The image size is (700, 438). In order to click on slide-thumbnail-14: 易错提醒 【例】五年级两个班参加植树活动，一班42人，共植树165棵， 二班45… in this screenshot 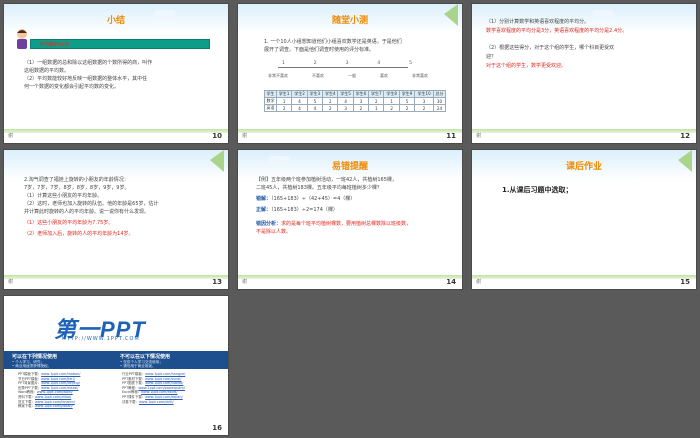, I will do `click(350, 219)`.